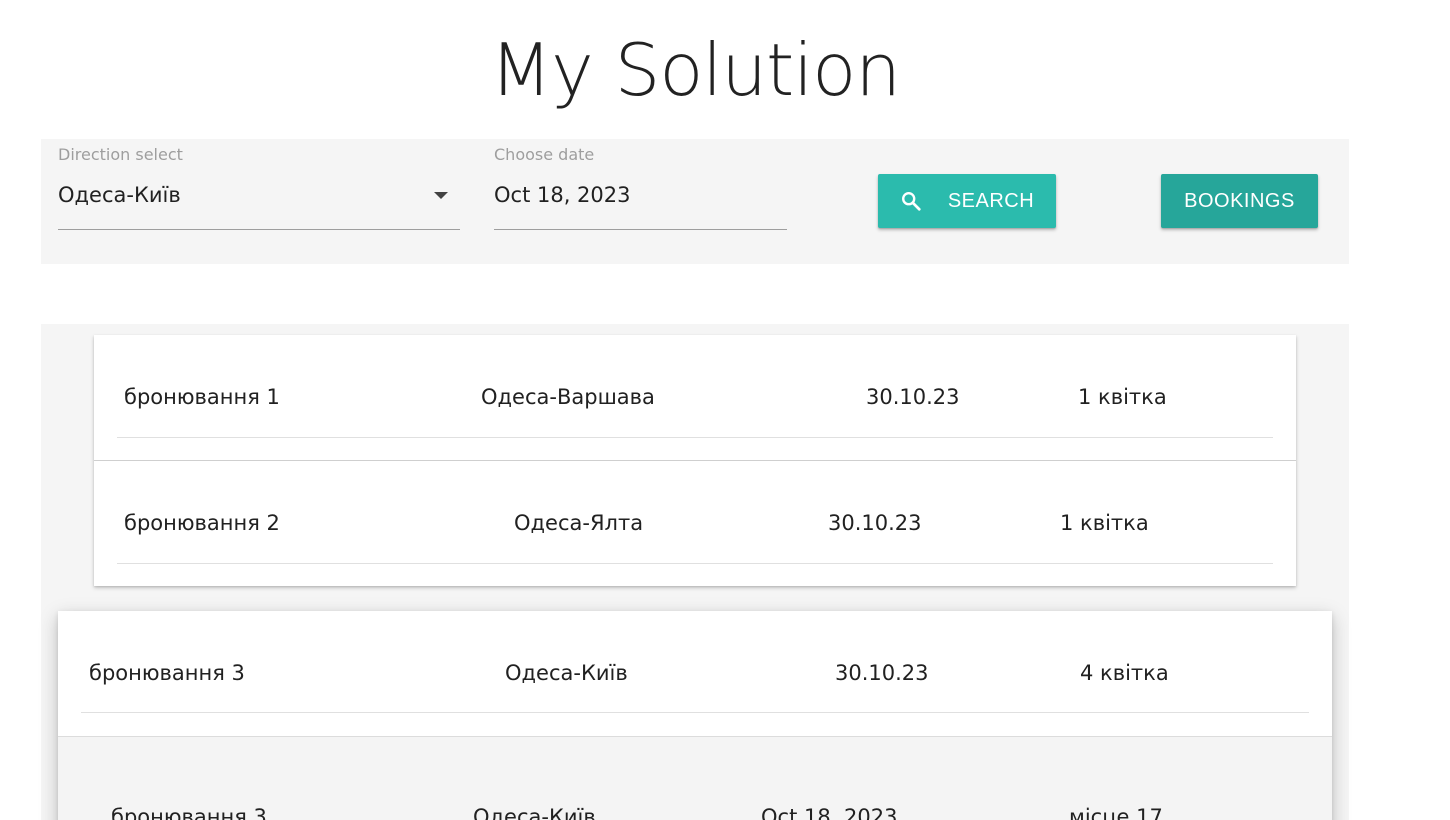 The width and height of the screenshot is (1450, 820). What do you see at coordinates (911, 201) in the screenshot?
I see `search-icon` at bounding box center [911, 201].